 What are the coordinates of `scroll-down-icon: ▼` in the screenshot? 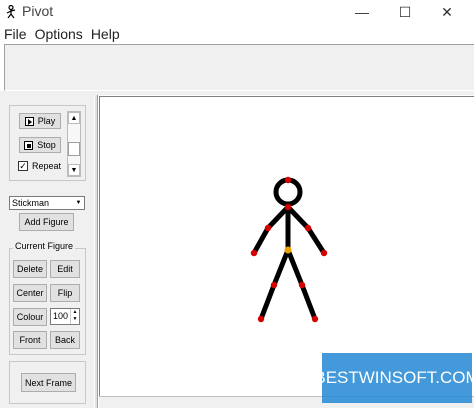 It's located at (74, 170).